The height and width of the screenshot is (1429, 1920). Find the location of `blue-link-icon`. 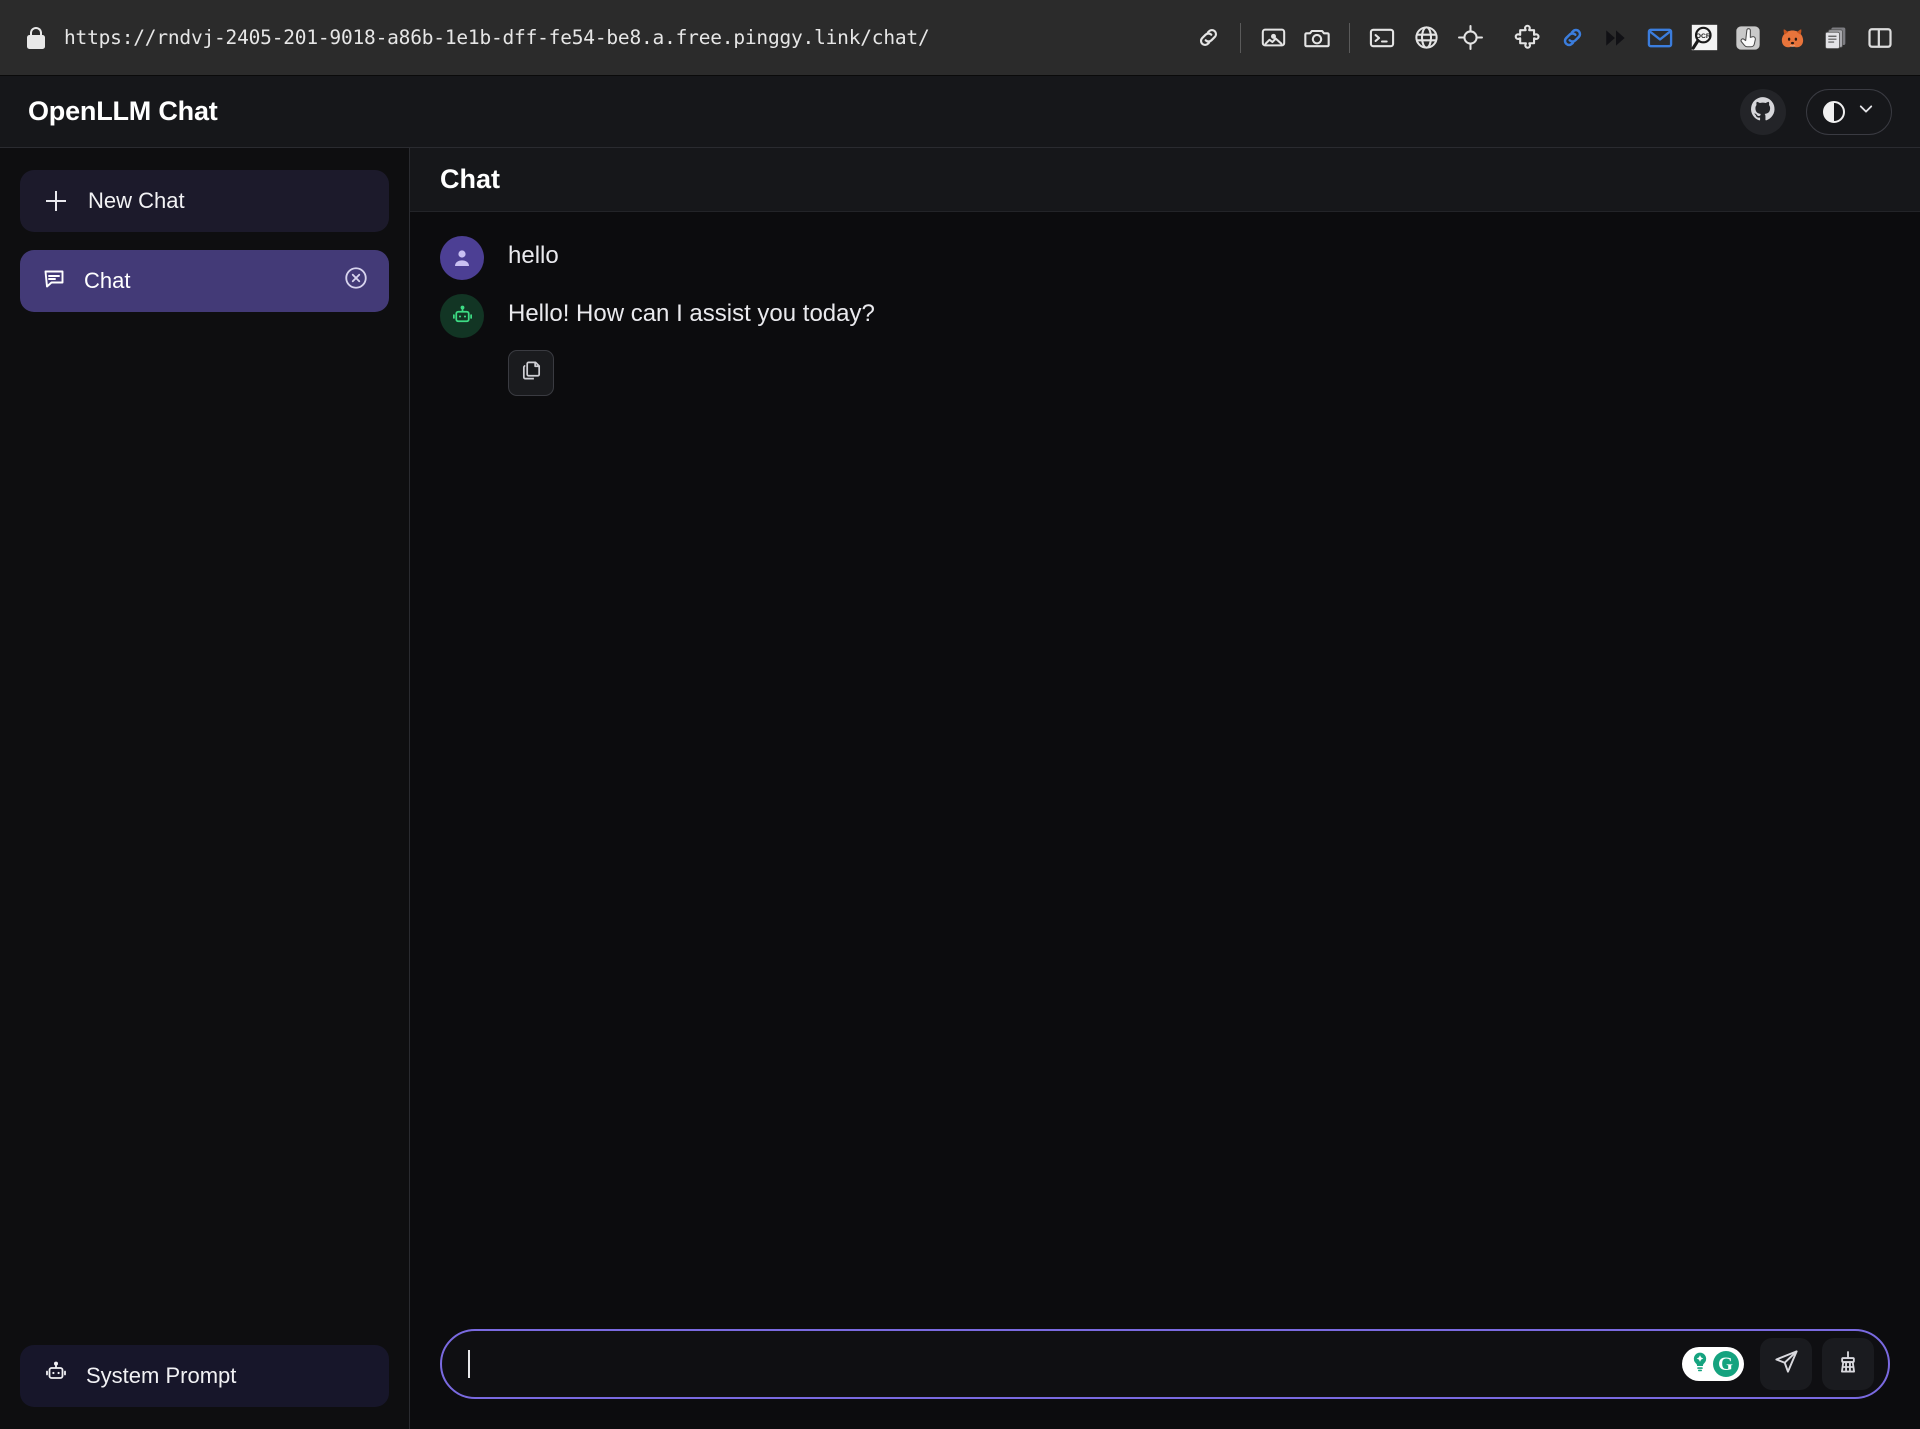

blue-link-icon is located at coordinates (1572, 38).